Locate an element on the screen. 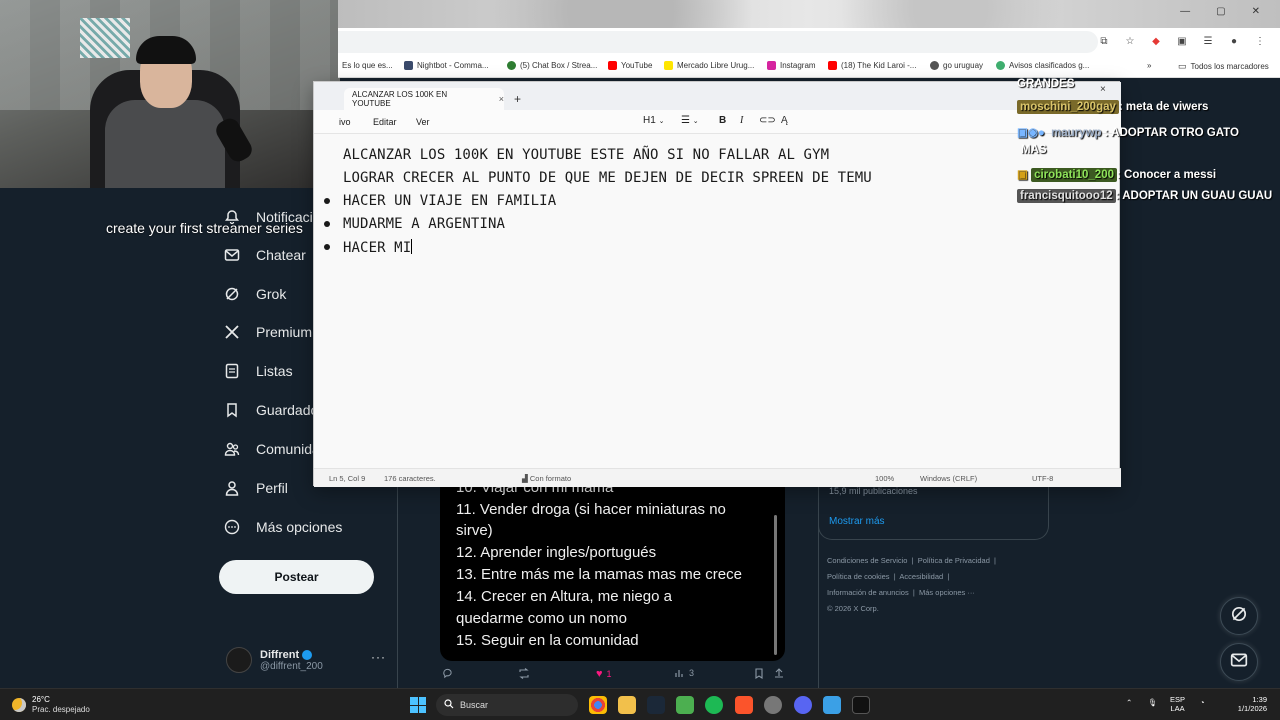  bookmark-item: Instagram is located at coordinates (791, 65).